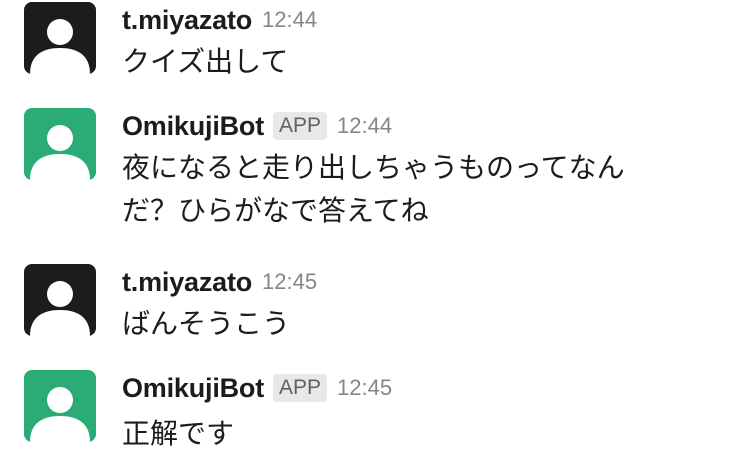 Image resolution: width=734 pixels, height=469 pixels. I want to click on message-line: クイズ出して, so click(205, 61).